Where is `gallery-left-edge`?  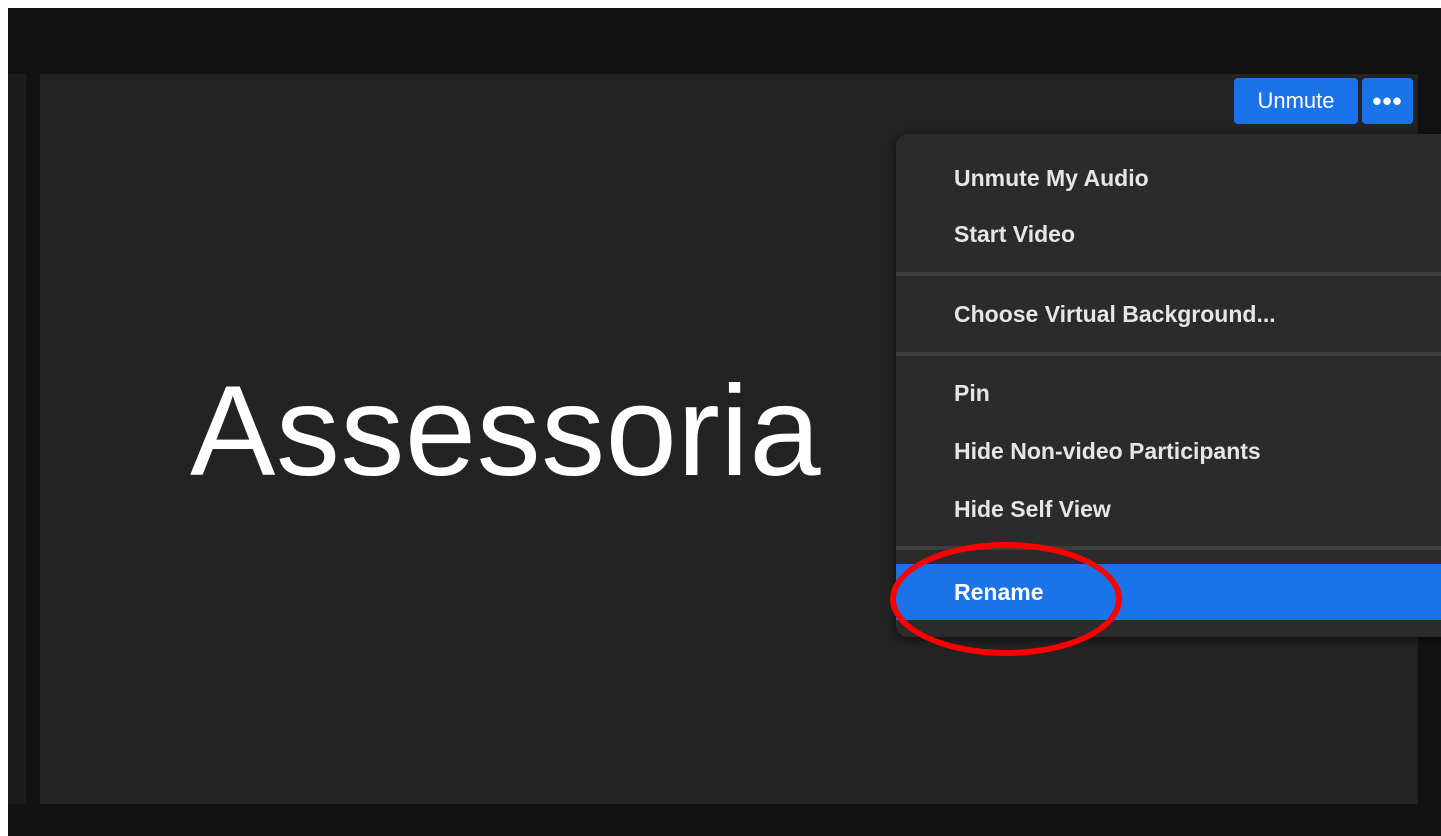 gallery-left-edge is located at coordinates (17, 439).